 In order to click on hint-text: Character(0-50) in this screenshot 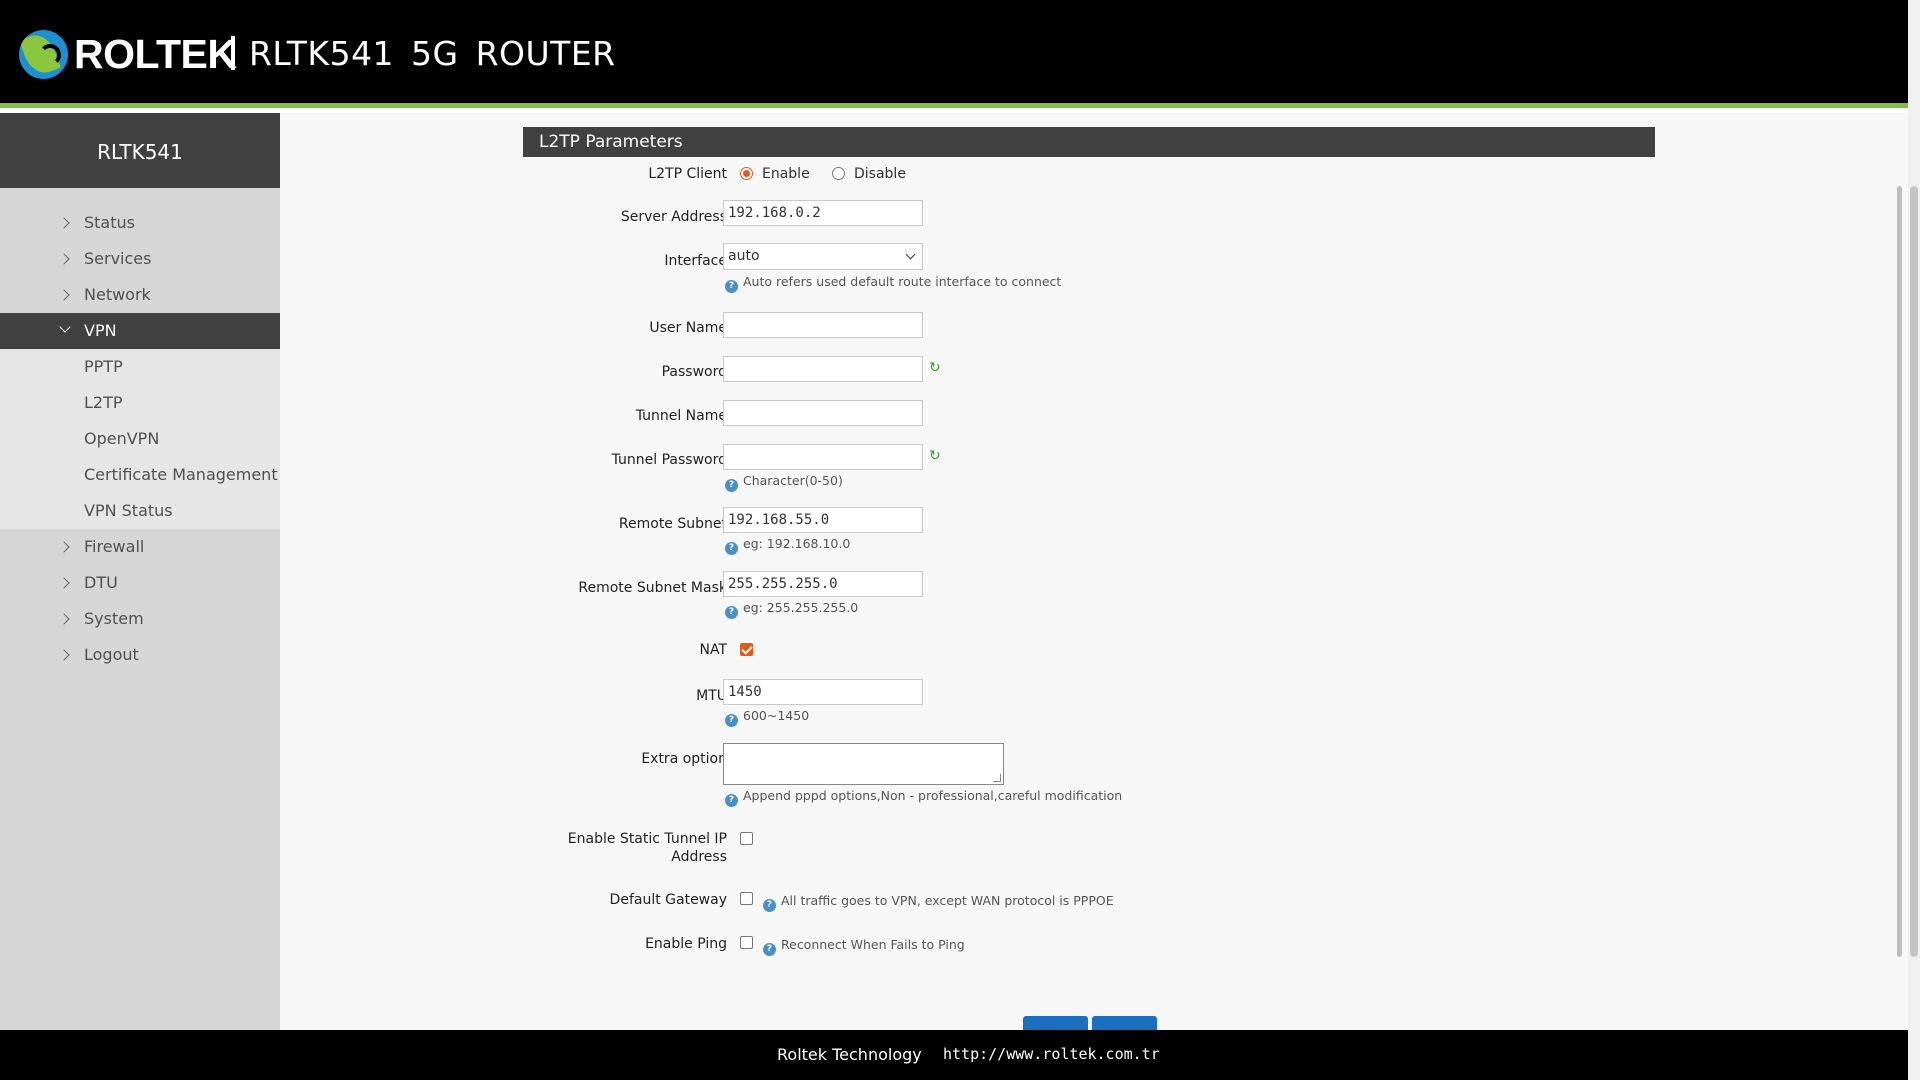, I will do `click(793, 480)`.